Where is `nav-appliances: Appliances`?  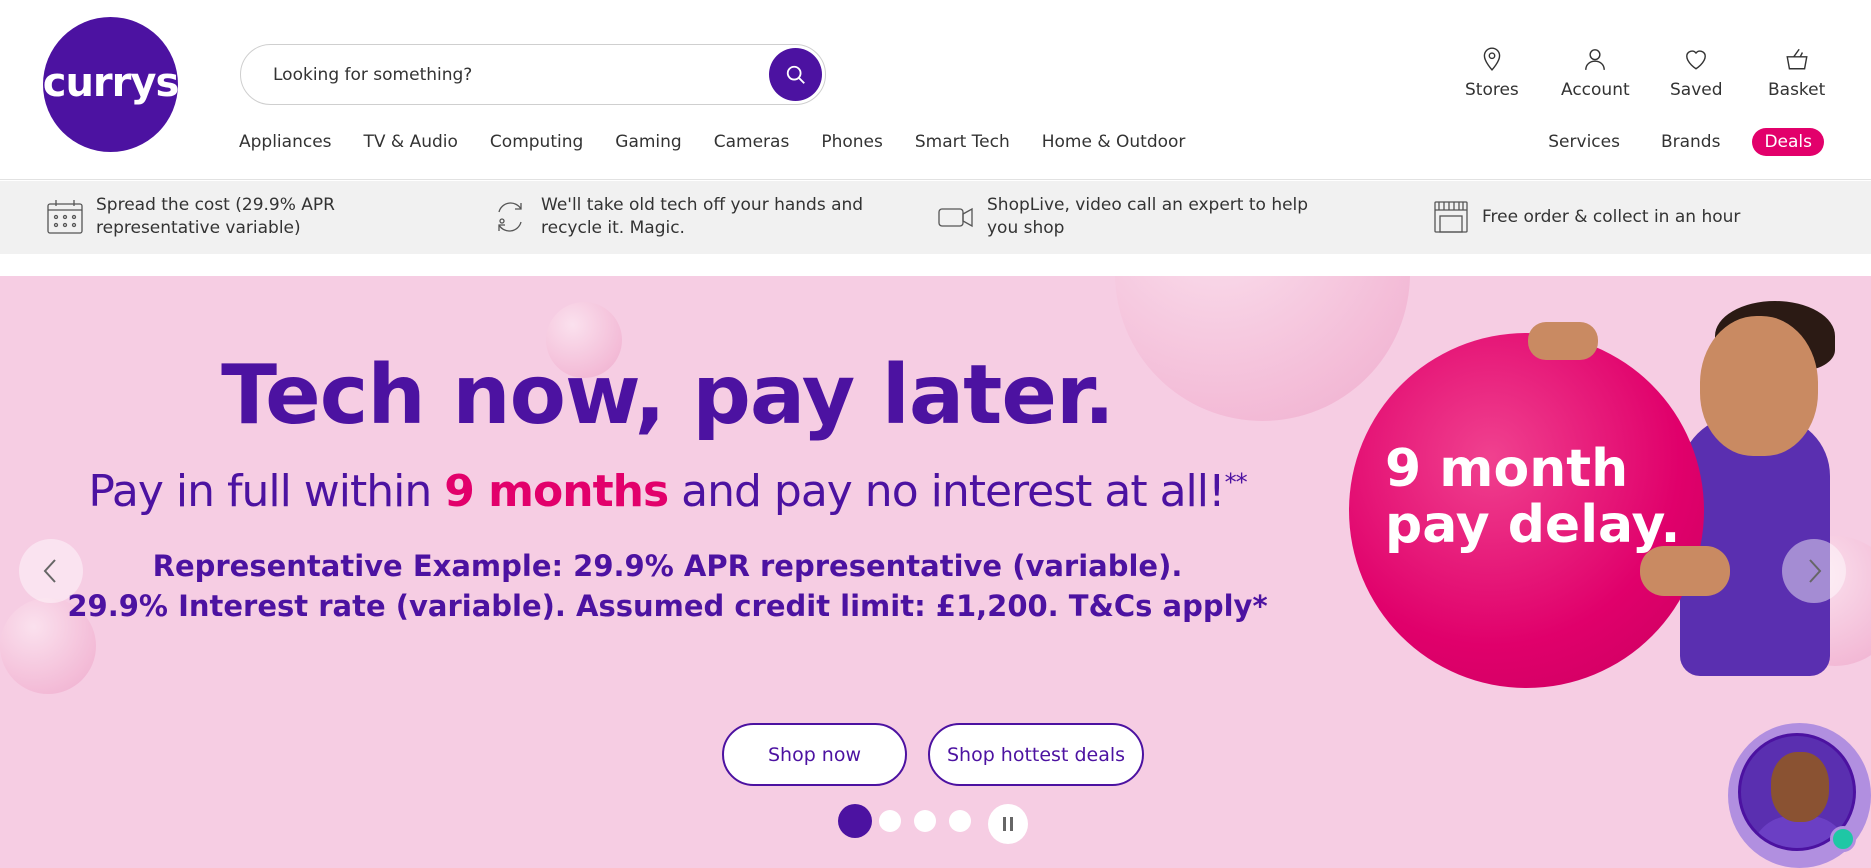 nav-appliances: Appliances is located at coordinates (285, 144).